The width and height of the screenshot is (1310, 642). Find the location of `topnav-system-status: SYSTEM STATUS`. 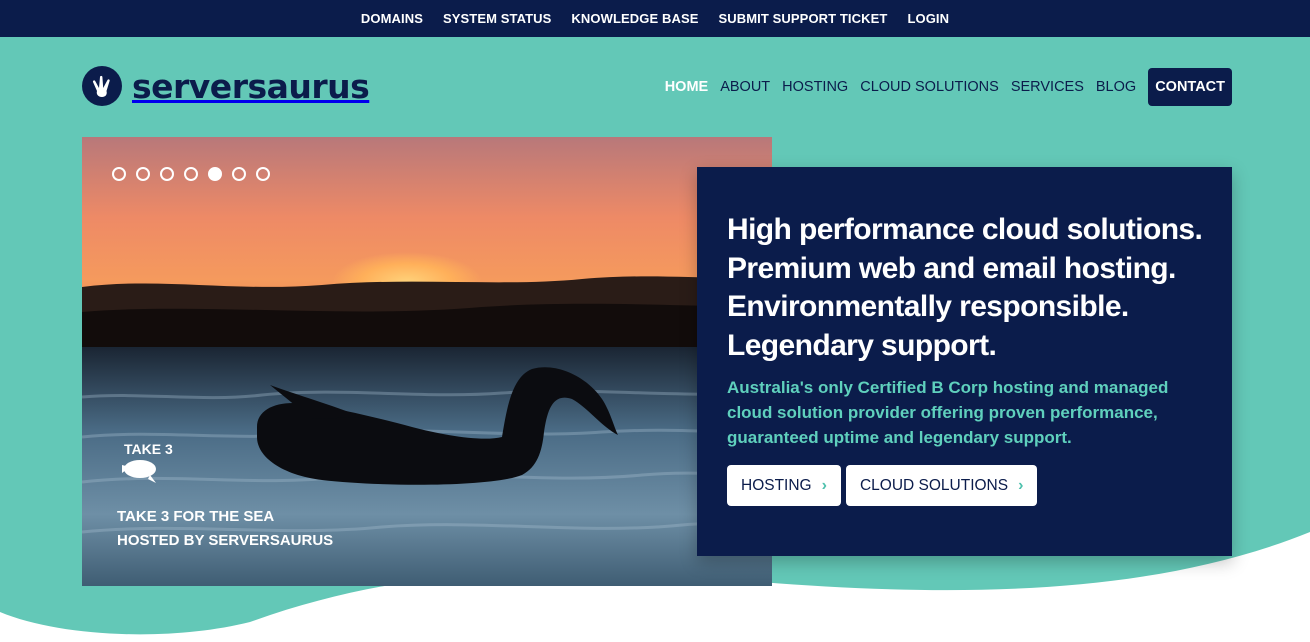

topnav-system-status: SYSTEM STATUS is located at coordinates (497, 18).